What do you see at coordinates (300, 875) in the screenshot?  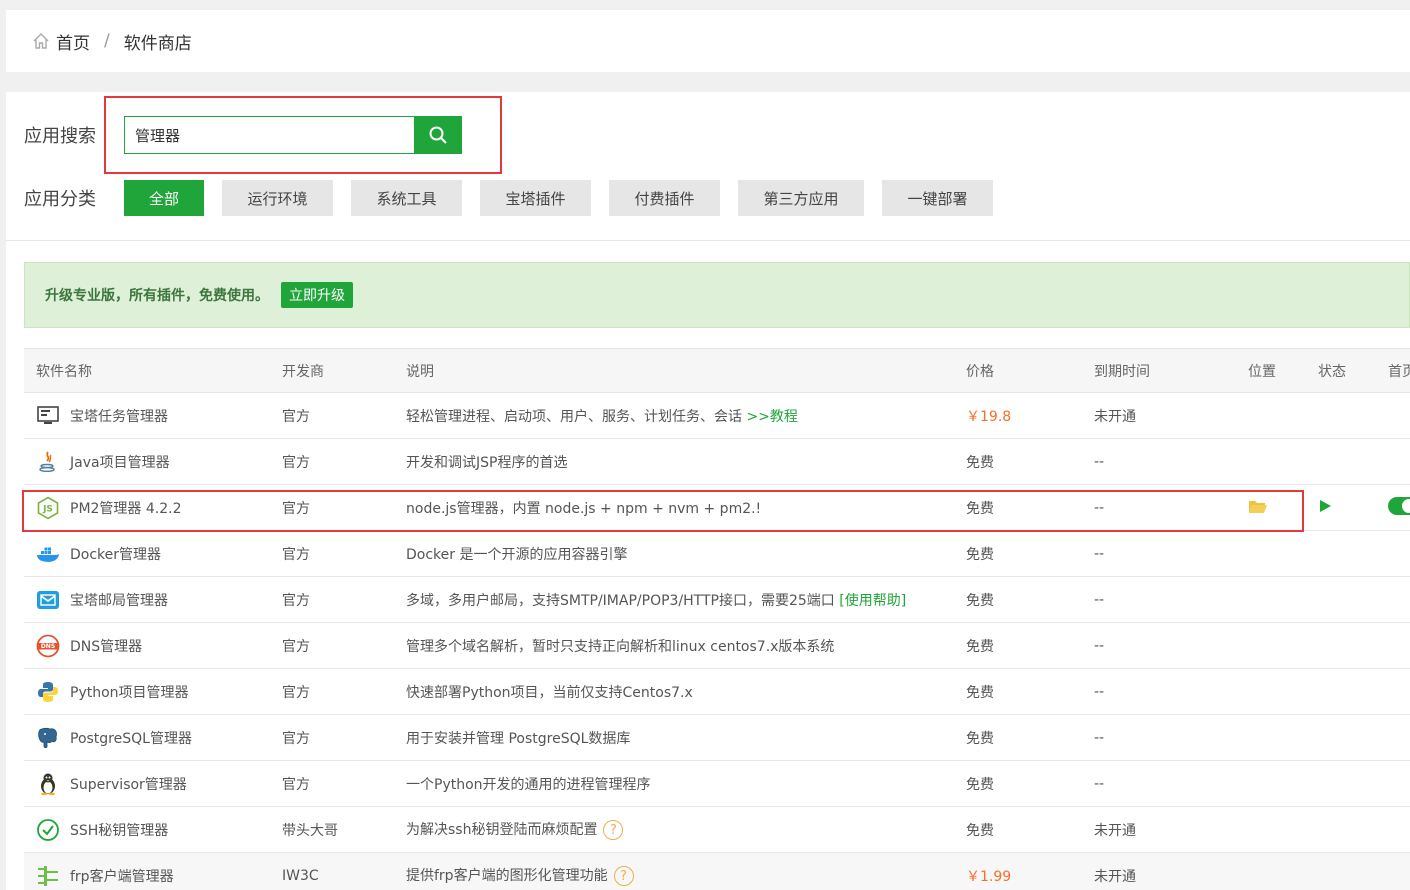 I see `app-developer: IW3C` at bounding box center [300, 875].